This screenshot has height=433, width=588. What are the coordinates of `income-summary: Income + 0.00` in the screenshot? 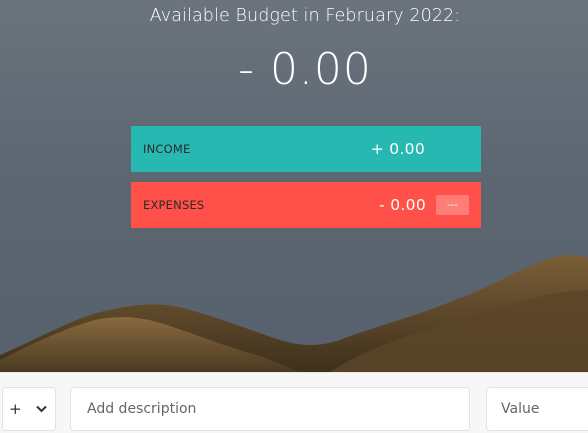 It's located at (306, 149).